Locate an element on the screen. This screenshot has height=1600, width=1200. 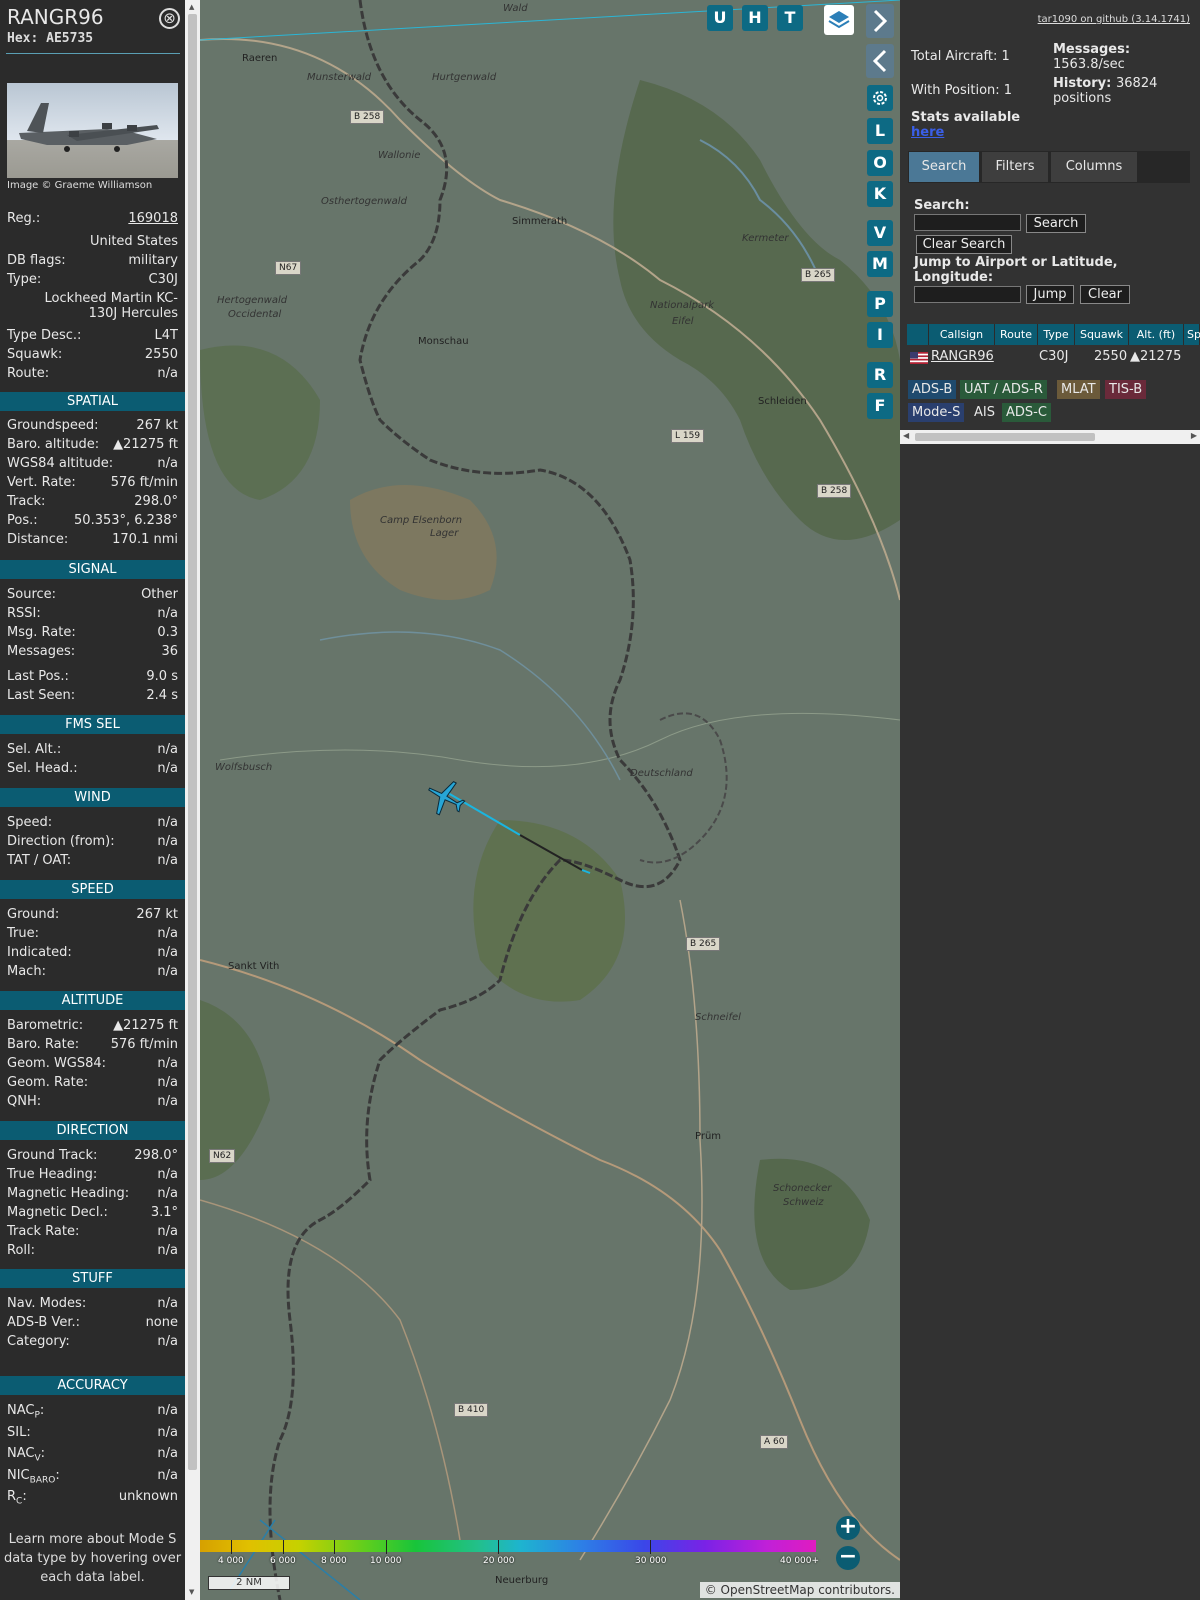
jump-button: Jump is located at coordinates (1050, 294).